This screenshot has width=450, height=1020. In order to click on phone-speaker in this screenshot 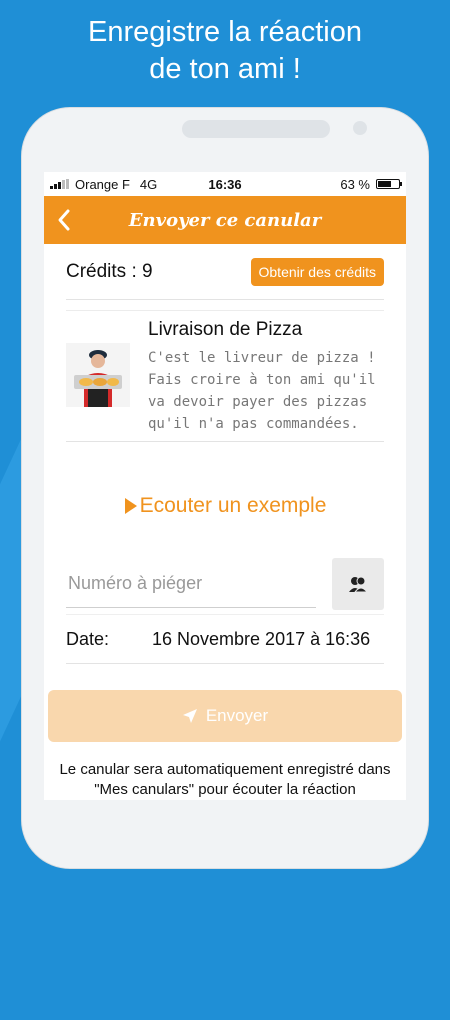, I will do `click(256, 129)`.